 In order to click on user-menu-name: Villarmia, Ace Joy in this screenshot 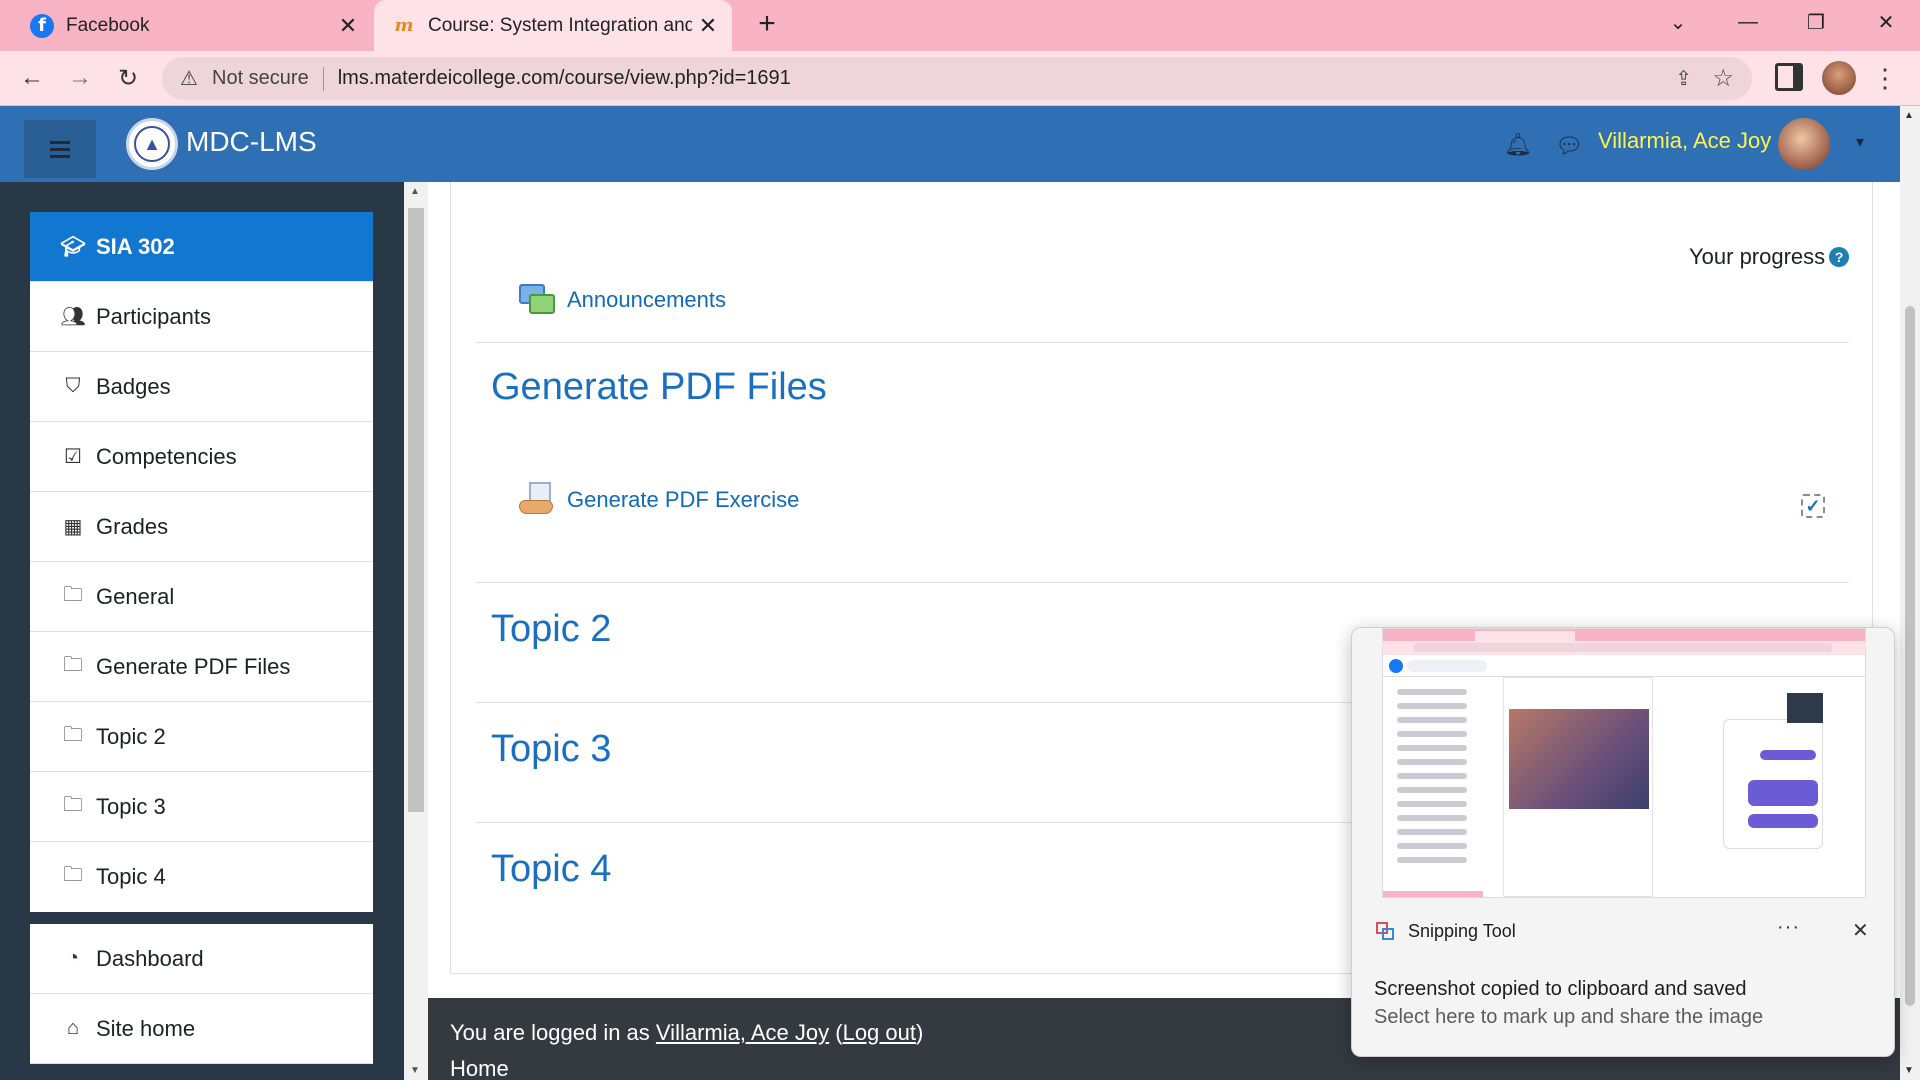, I will do `click(1684, 141)`.